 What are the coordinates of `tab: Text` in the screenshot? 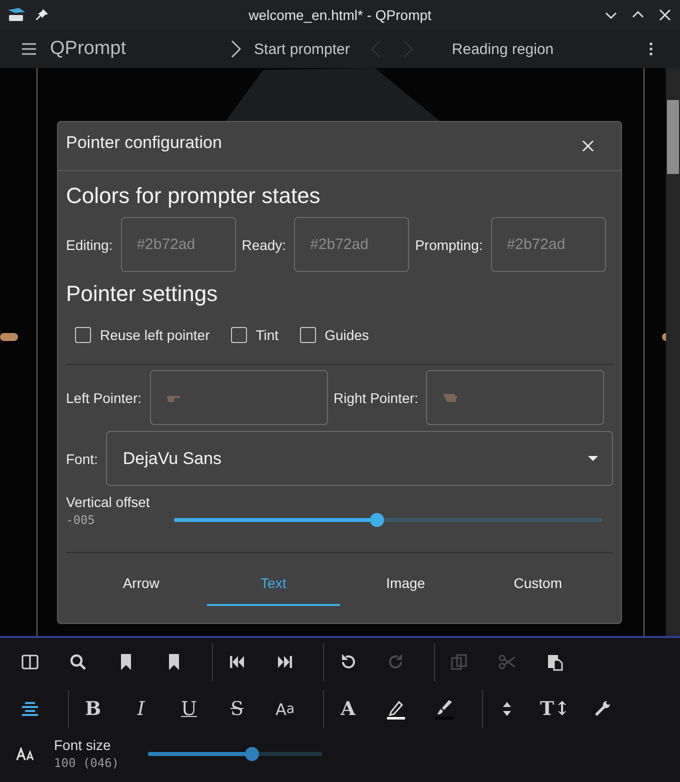 It's located at (273, 584).